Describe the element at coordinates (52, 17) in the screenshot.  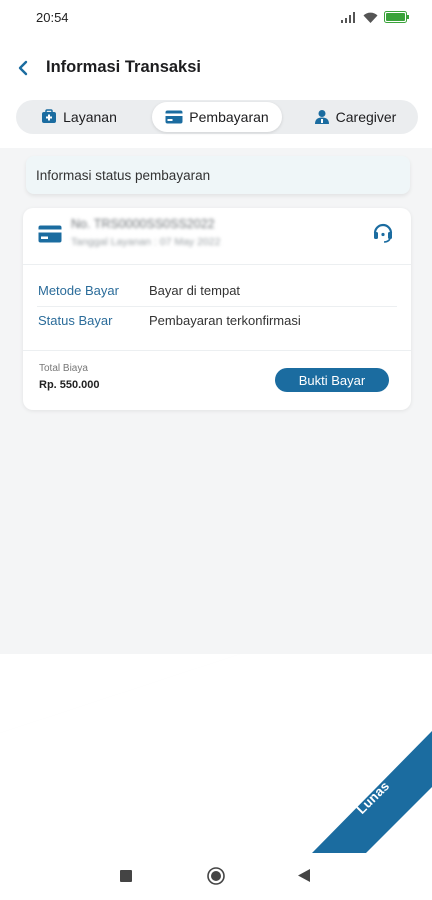
I see `status-time: 20:54` at that location.